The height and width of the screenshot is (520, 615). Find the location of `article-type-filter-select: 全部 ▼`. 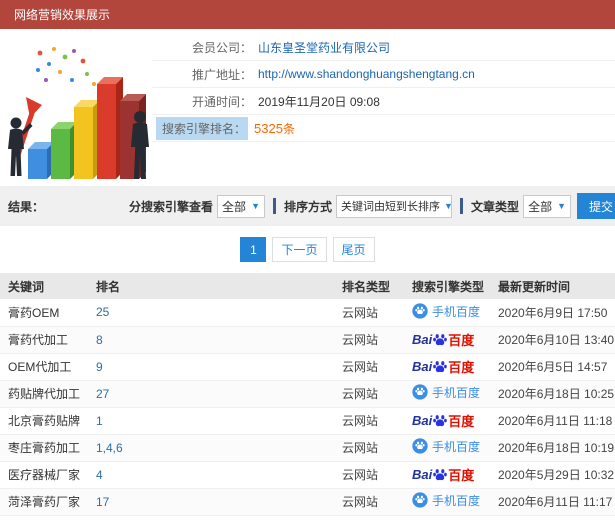

article-type-filter-select: 全部 ▼ is located at coordinates (547, 206).